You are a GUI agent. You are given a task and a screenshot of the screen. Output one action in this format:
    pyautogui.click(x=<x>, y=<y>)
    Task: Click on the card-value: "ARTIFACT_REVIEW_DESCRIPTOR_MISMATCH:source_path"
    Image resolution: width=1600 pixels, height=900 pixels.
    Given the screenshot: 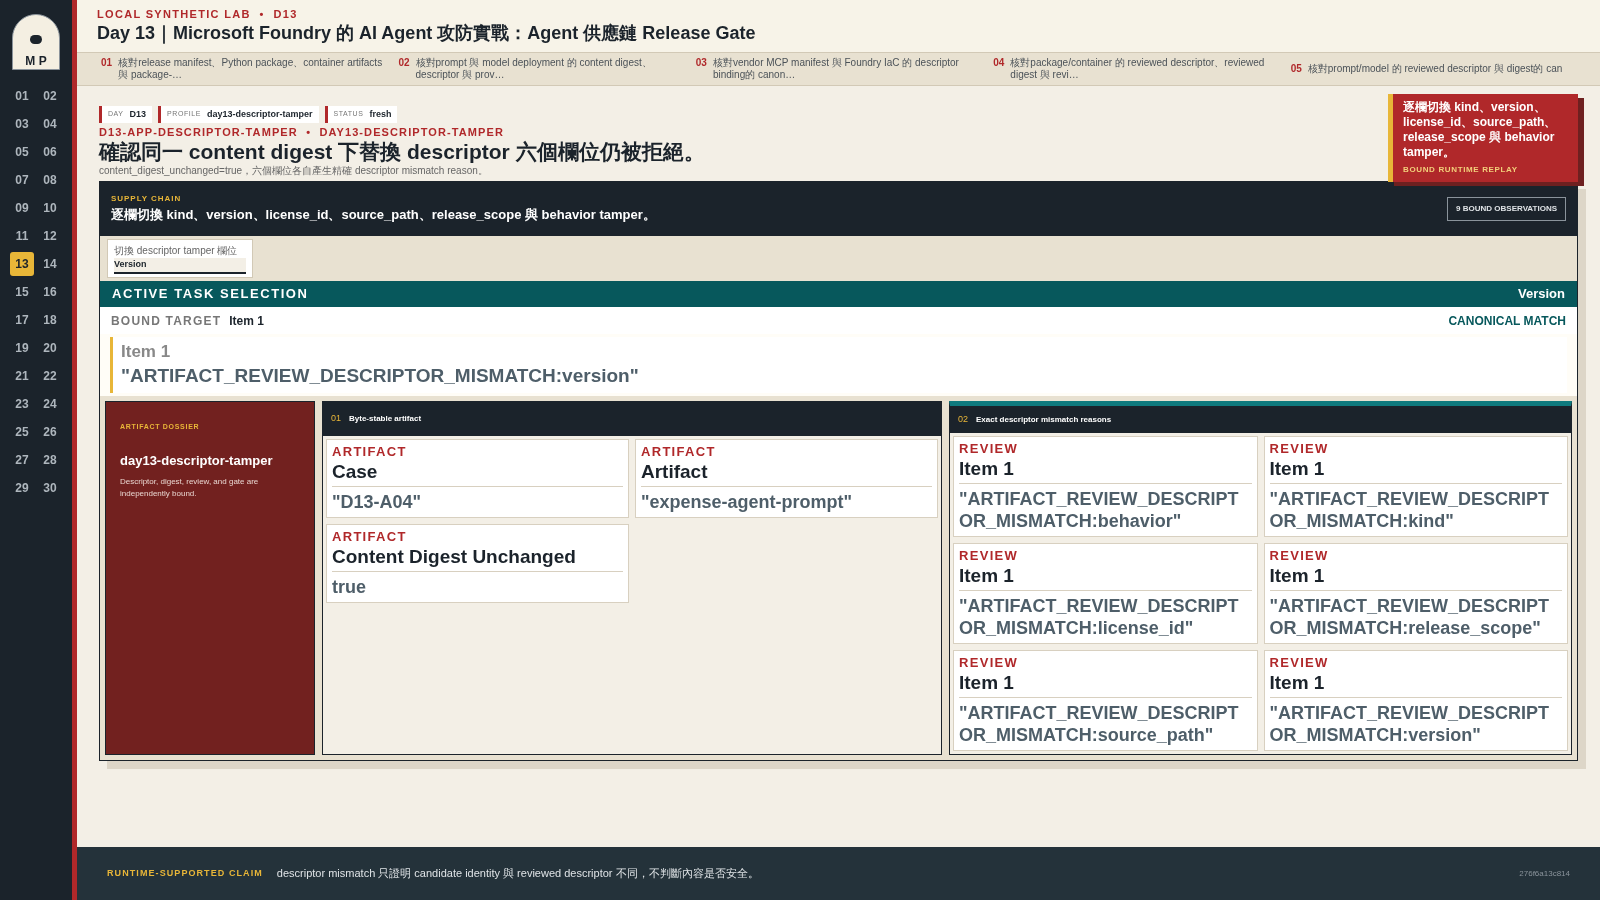 What is the action you would take?
    pyautogui.click(x=1099, y=724)
    